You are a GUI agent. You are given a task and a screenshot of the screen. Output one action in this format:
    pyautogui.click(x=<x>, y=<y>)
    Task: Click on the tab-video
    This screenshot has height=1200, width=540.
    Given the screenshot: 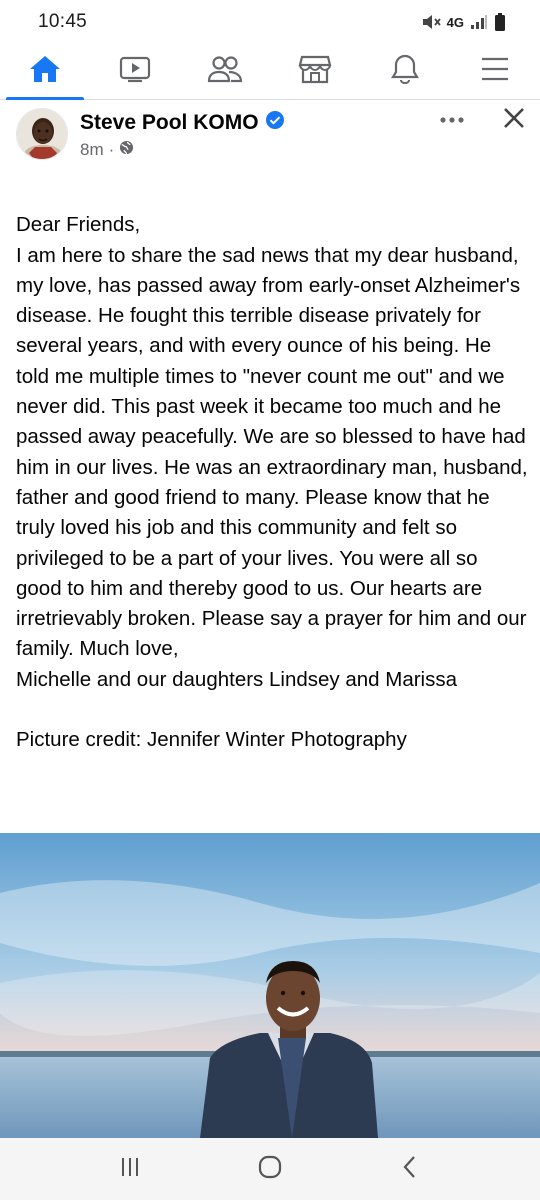 What is the action you would take?
    pyautogui.click(x=135, y=71)
    